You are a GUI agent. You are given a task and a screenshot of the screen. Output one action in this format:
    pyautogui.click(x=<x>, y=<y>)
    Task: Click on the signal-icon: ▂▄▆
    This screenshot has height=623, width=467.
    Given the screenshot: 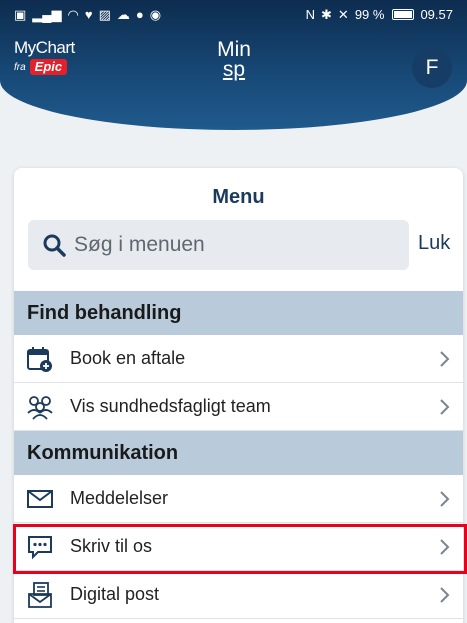 What is the action you would take?
    pyautogui.click(x=47, y=14)
    